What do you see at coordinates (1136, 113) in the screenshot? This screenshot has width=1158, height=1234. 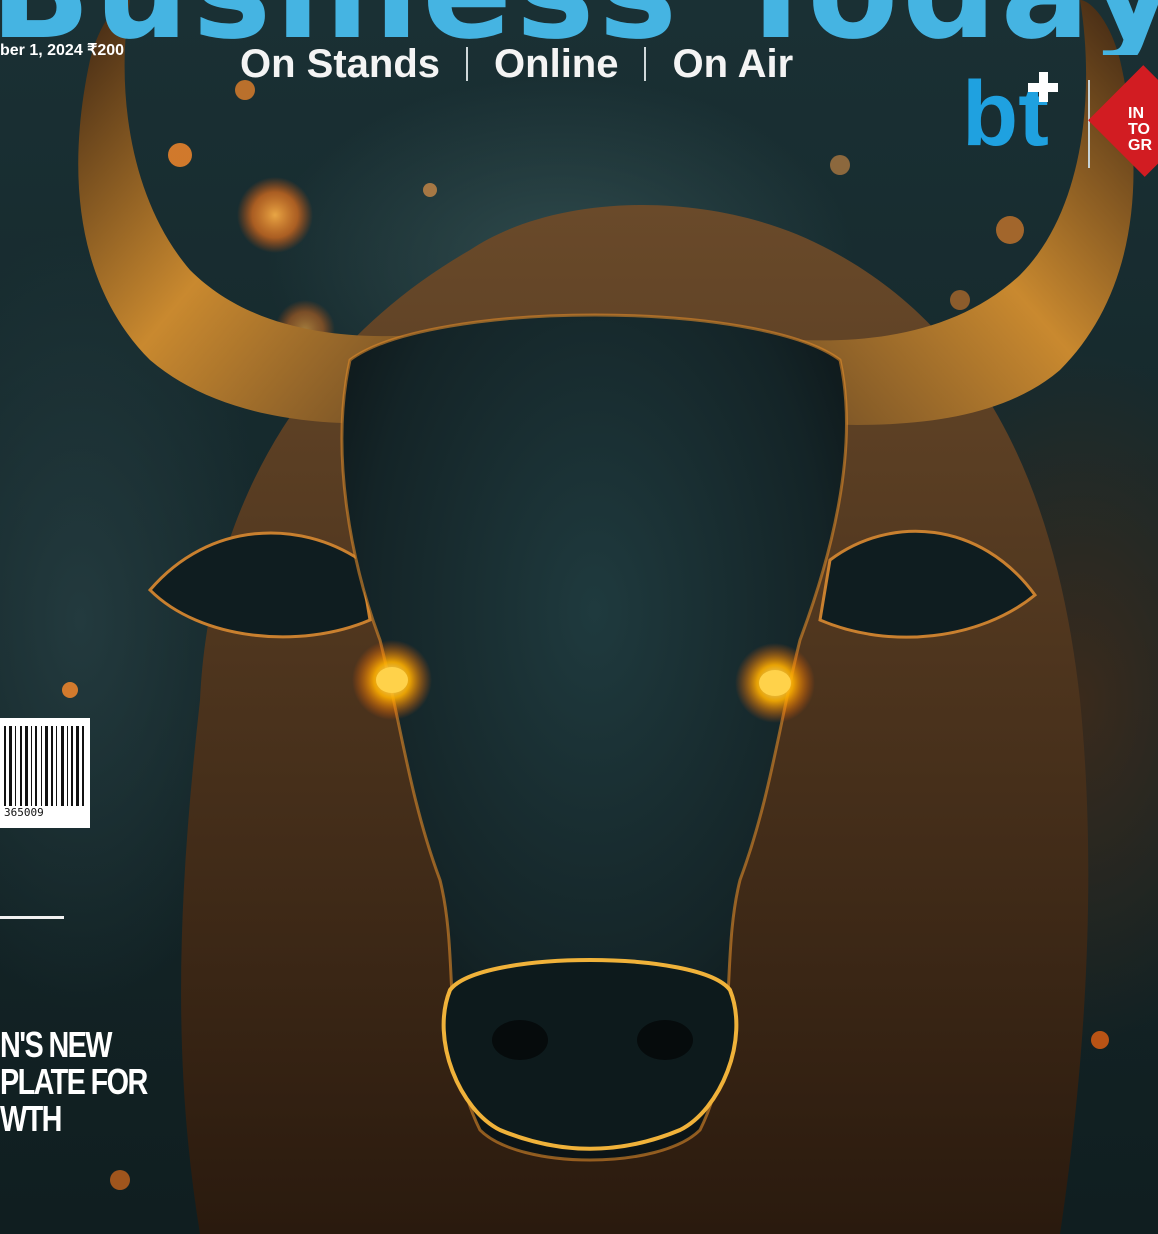 I see `partner-line: IN` at bounding box center [1136, 113].